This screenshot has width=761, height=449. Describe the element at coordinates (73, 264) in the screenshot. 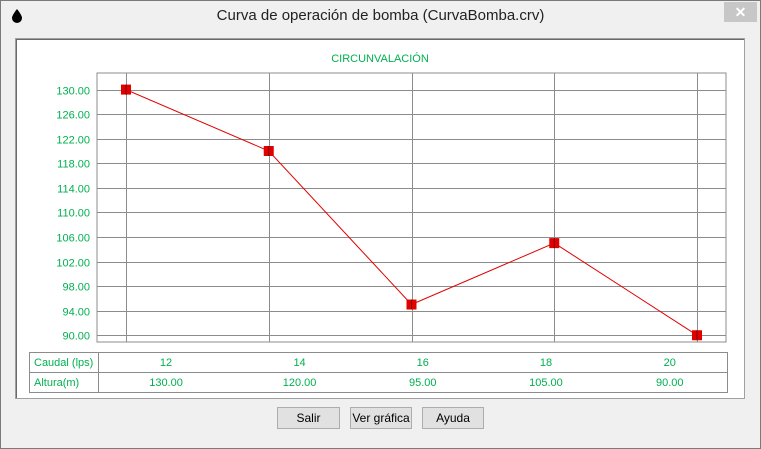

I see `y-tick-label: 102.00` at that location.